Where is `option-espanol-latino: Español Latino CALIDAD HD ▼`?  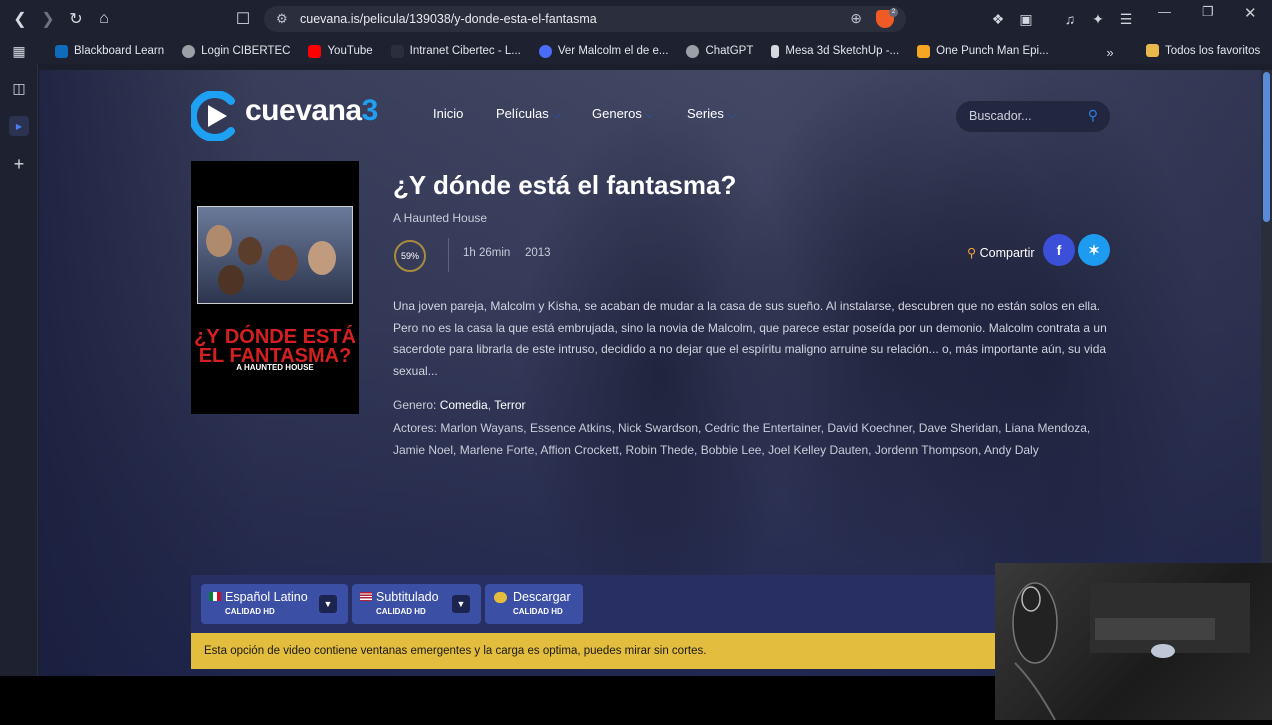
option-espanol-latino: Español Latino CALIDAD HD ▼ is located at coordinates (274, 604).